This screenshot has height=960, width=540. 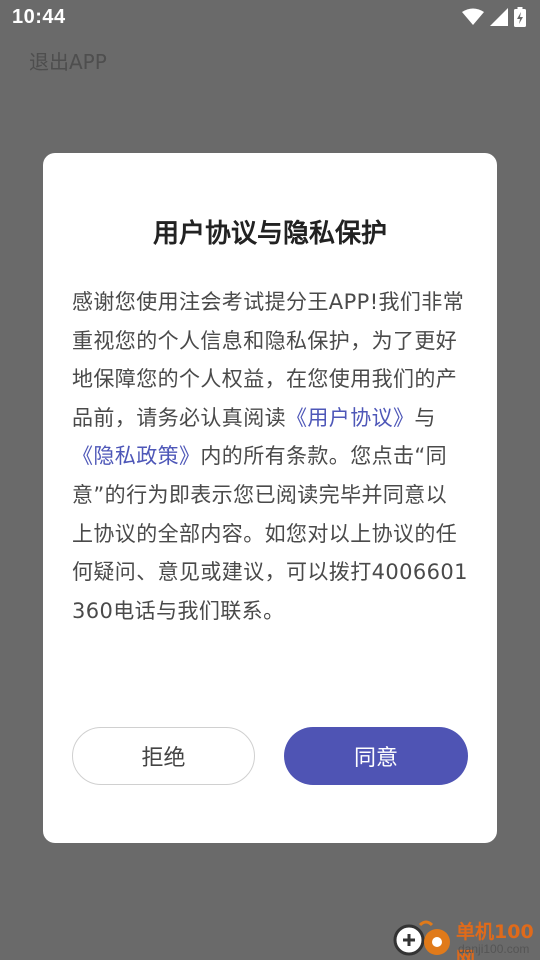 What do you see at coordinates (350, 418) in the screenshot?
I see `user-agreement-link: 《用户协议》` at bounding box center [350, 418].